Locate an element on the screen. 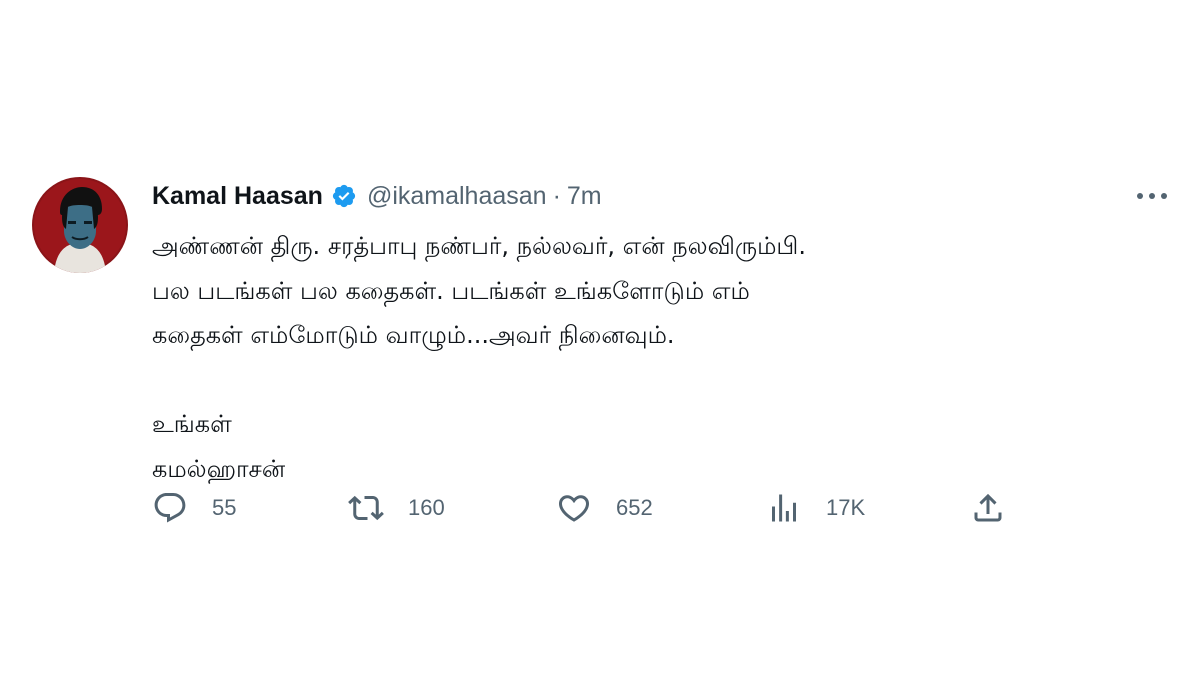 The width and height of the screenshot is (1200, 675). like-button: 652 is located at coordinates (604, 508).